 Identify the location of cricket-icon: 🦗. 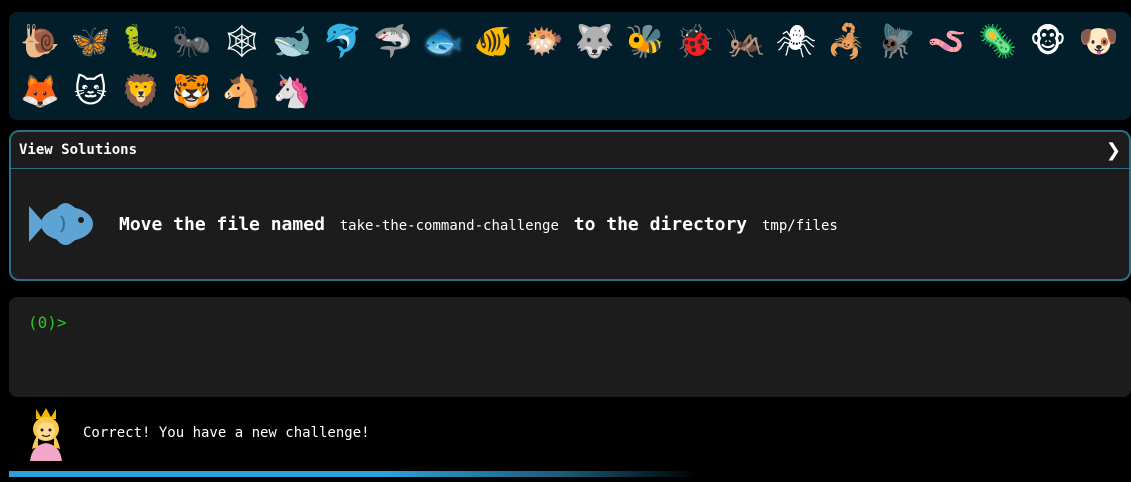
(745, 41).